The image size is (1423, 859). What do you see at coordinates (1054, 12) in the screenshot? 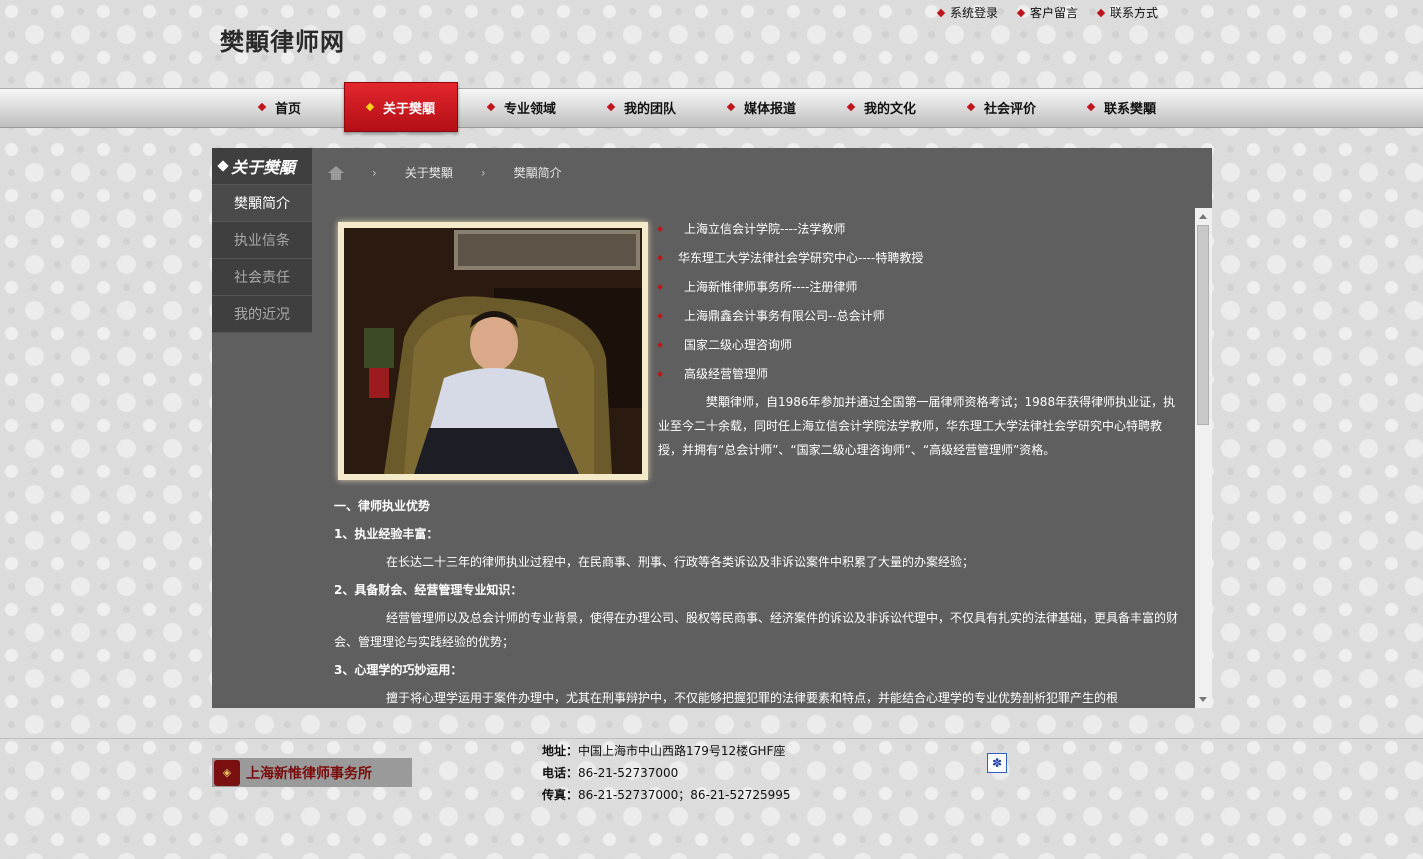
I see `top-link-label: 客户留言` at bounding box center [1054, 12].